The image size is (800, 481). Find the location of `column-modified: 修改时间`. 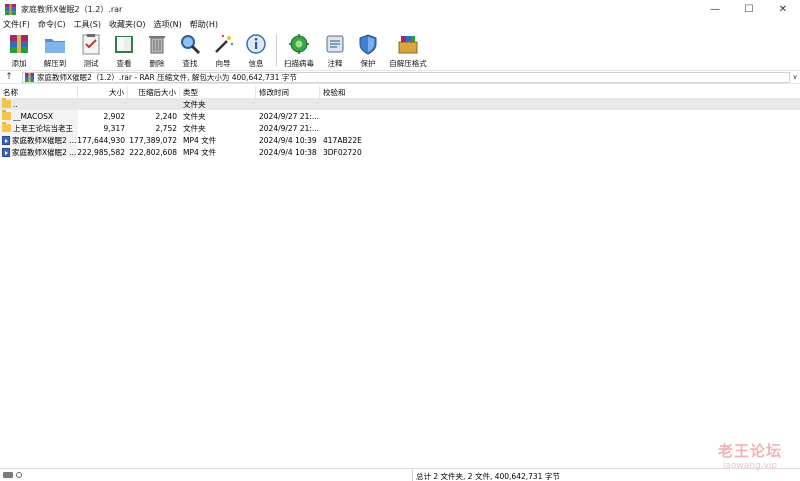

column-modified: 修改时间 is located at coordinates (288, 92).